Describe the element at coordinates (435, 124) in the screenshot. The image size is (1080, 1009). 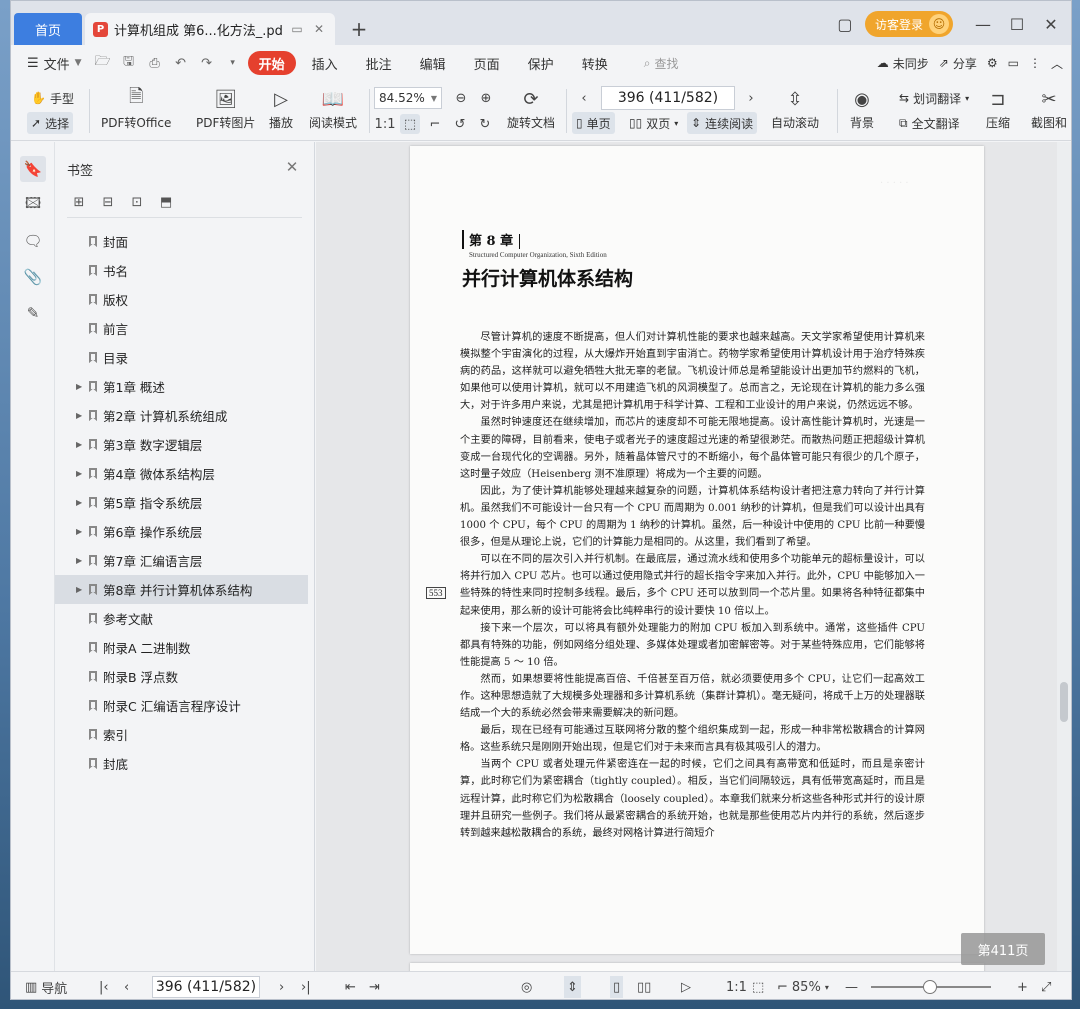
I see `fit-width-icon: ⌐` at that location.